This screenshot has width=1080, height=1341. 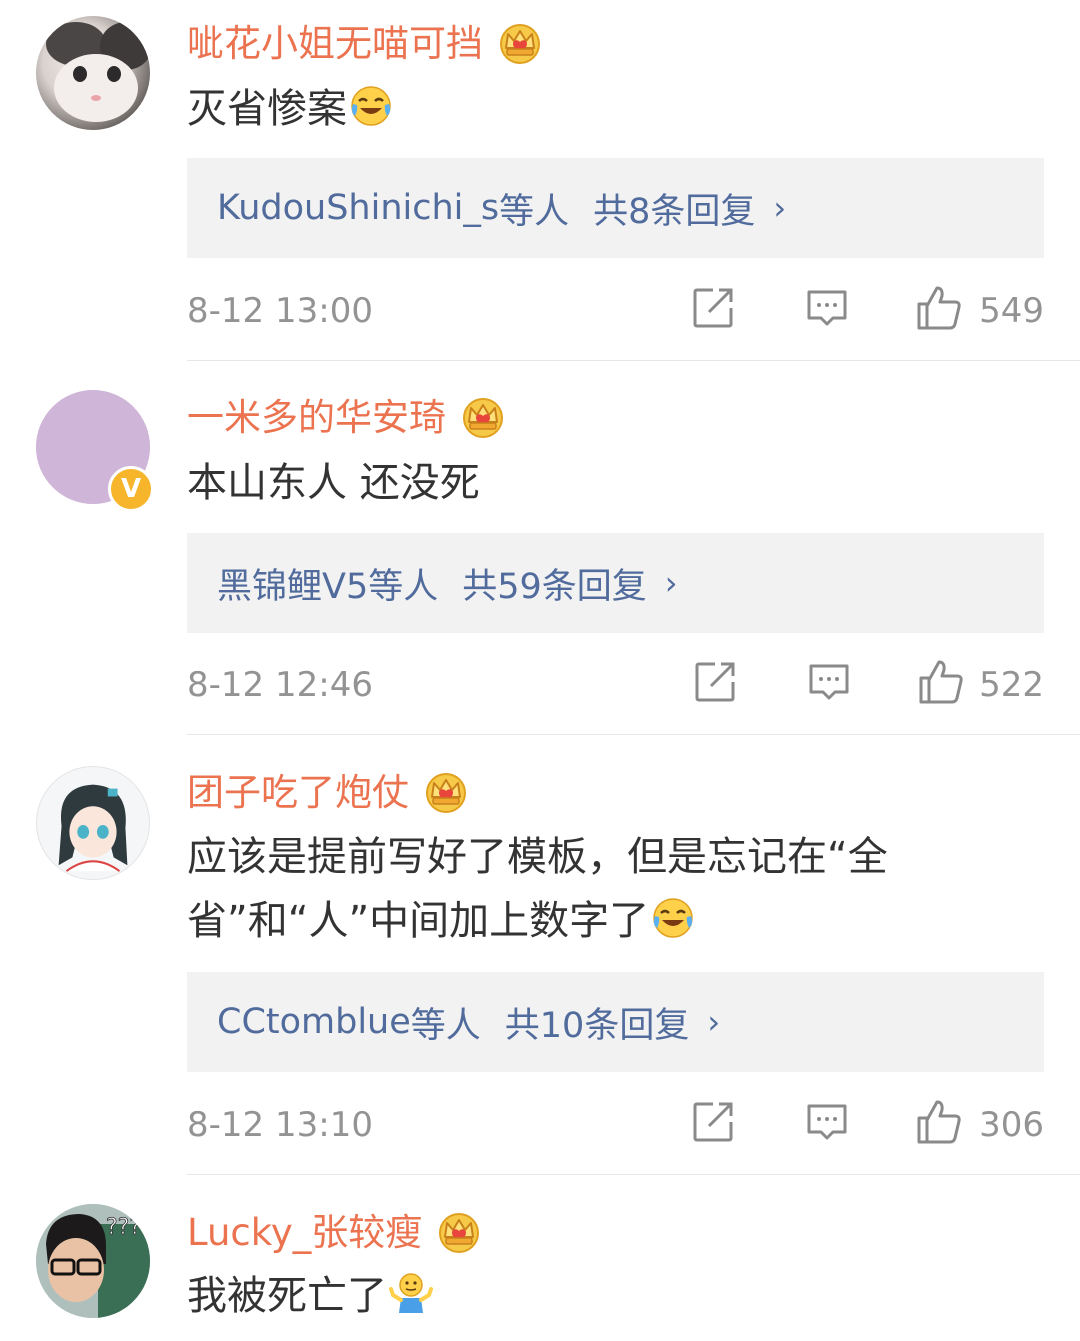 What do you see at coordinates (314, 1022) in the screenshot?
I see `reply-users: CCtomblue` at bounding box center [314, 1022].